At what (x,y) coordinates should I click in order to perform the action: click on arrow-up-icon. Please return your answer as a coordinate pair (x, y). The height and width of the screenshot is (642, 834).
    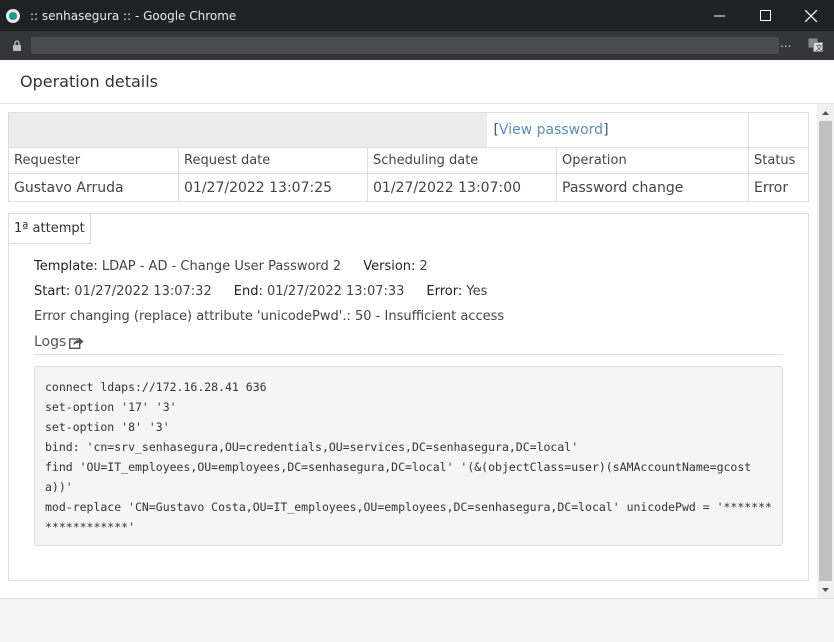
    Looking at the image, I should click on (825, 112).